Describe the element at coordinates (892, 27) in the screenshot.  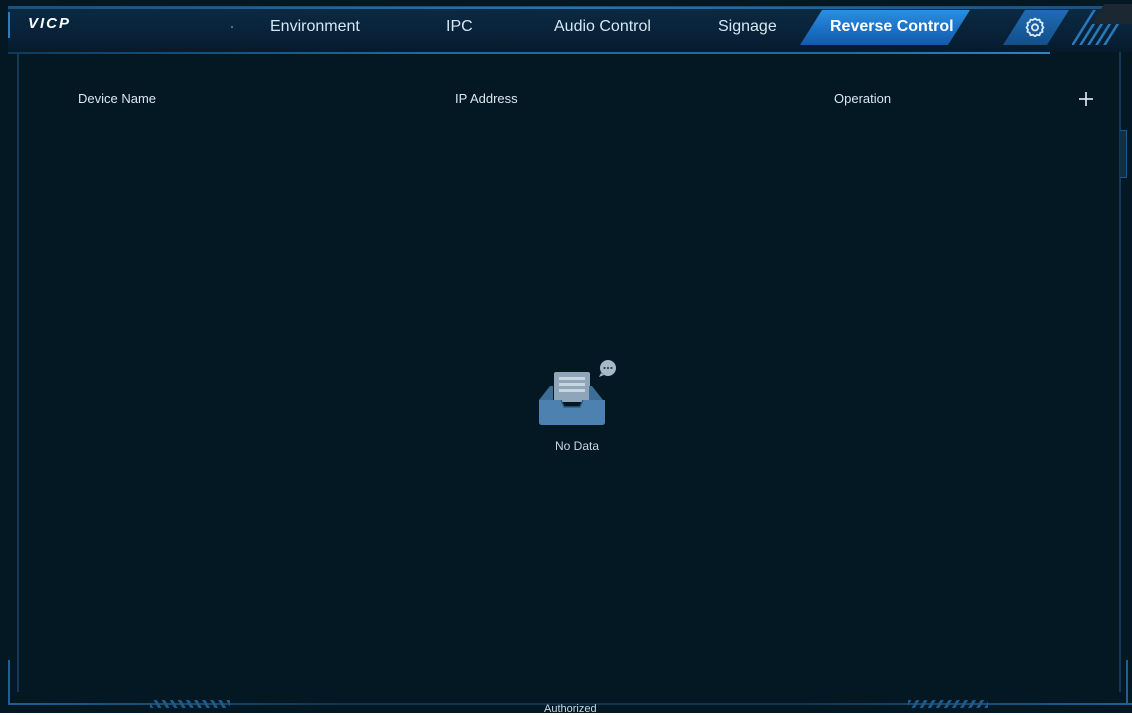
I see `nav-tab-reverse-control: Reverse Control` at that location.